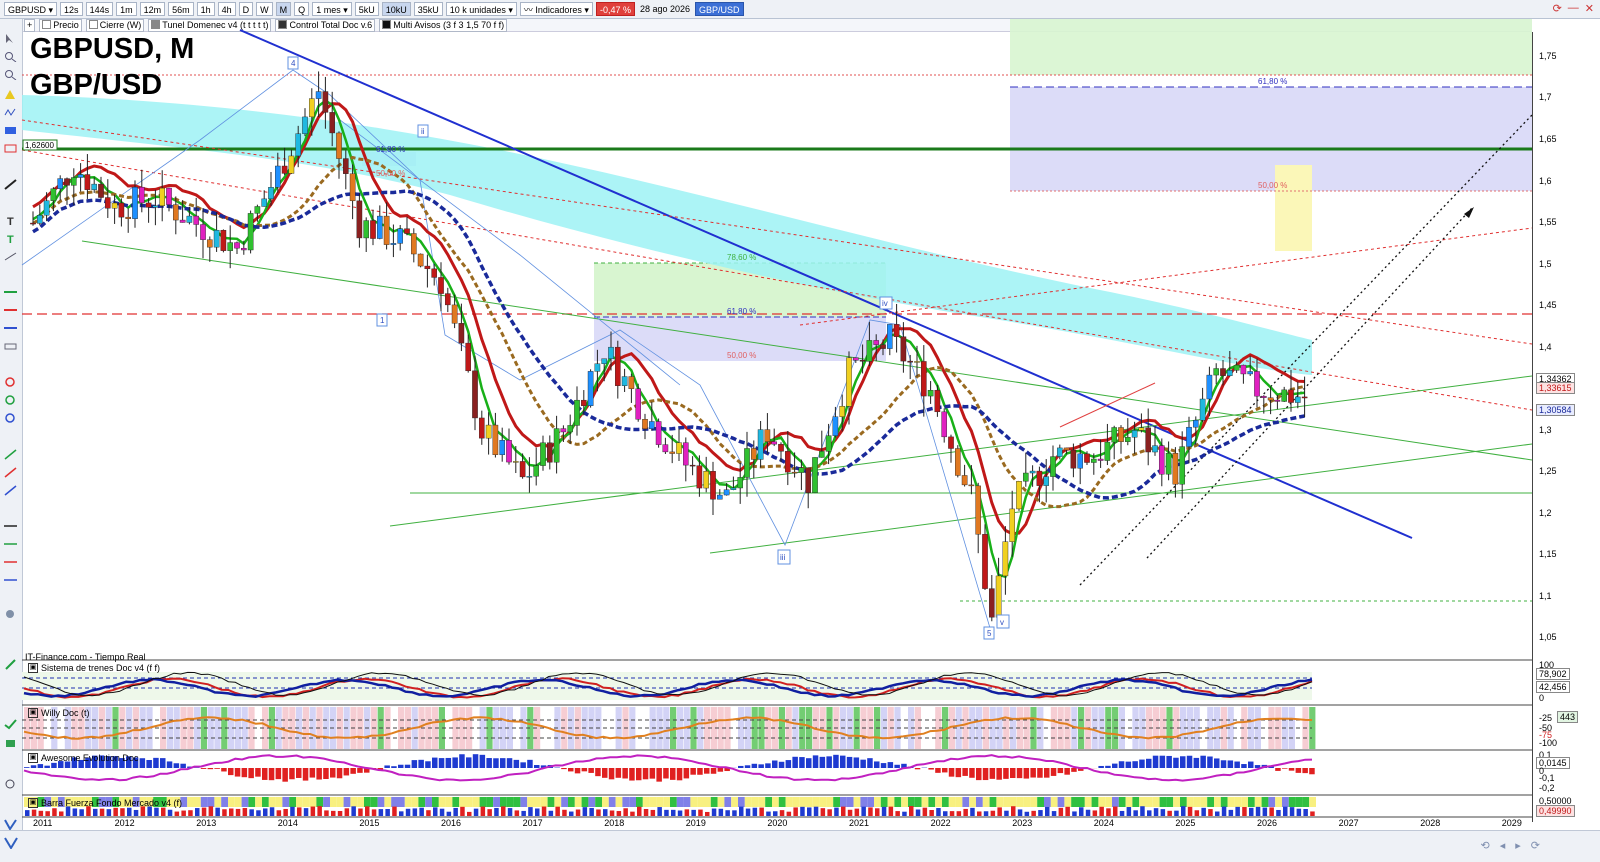  Describe the element at coordinates (42, 823) in the screenshot. I see `x-tick: 2011` at that location.